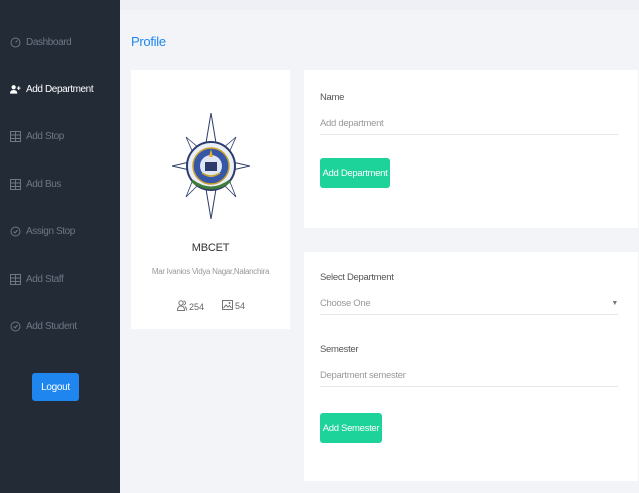 Image resolution: width=639 pixels, height=493 pixels. I want to click on sidebar-item-add-student: Add Student, so click(43, 326).